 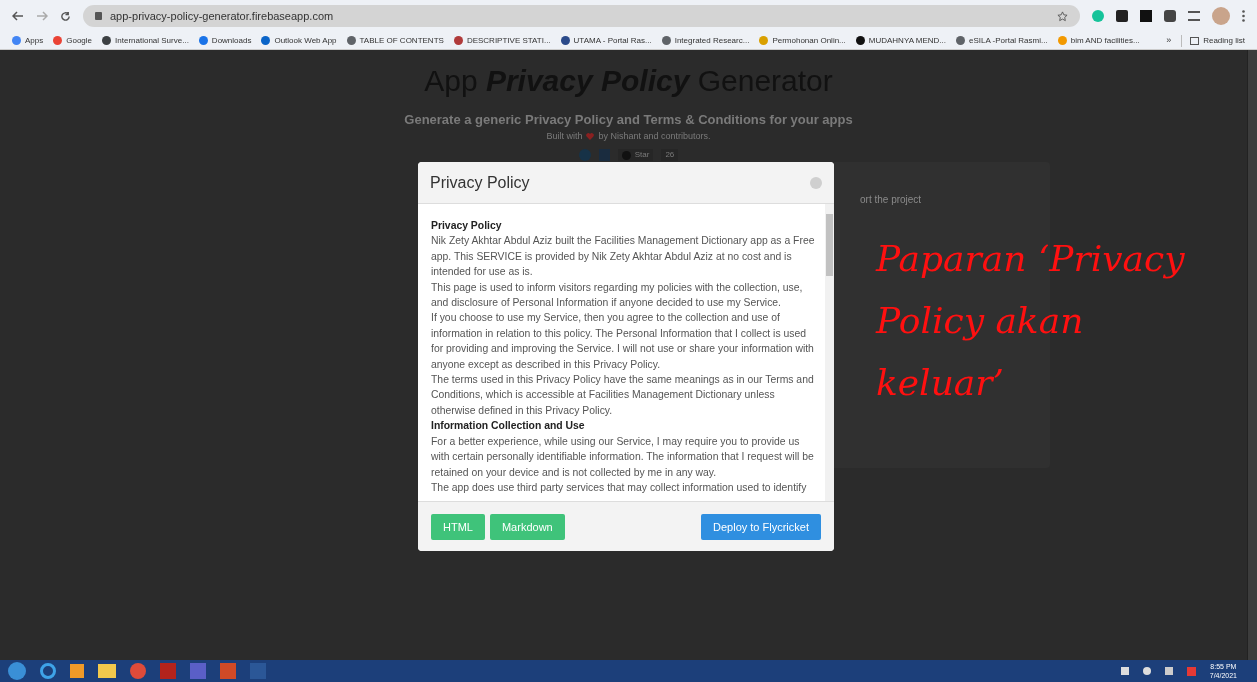 I want to click on extension-icon, so click(x=1122, y=16).